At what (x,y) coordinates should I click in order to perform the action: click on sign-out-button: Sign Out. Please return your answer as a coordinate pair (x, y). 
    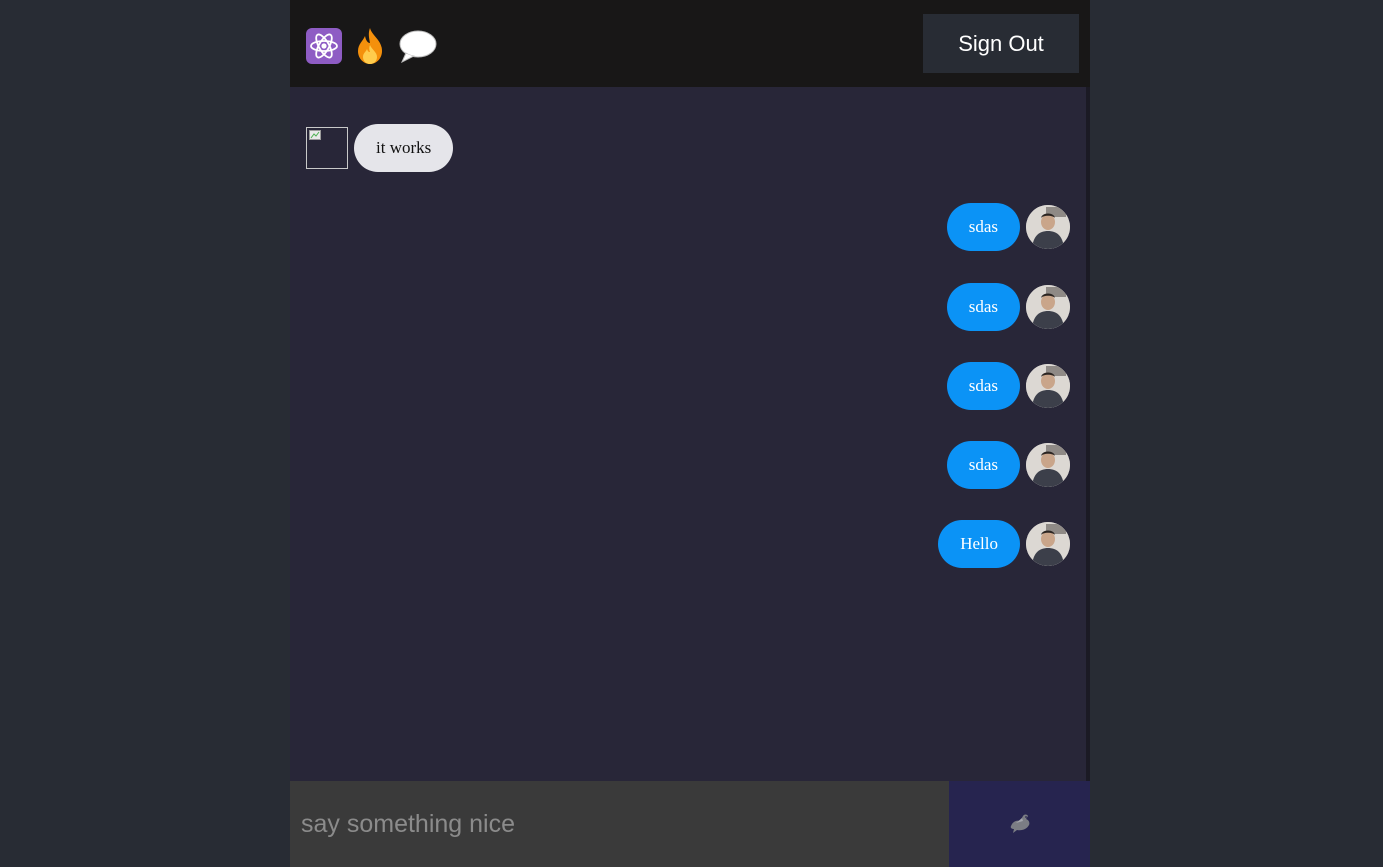
    Looking at the image, I should click on (1001, 43).